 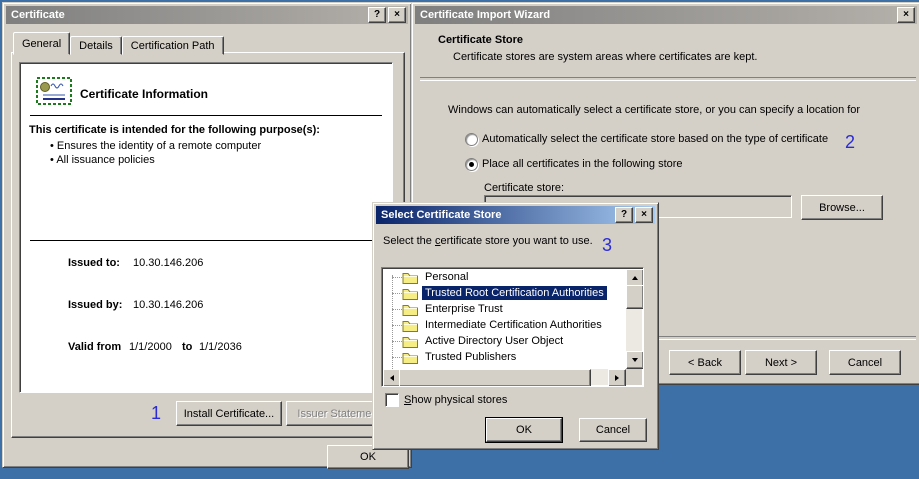 I want to click on show-physical-post: how physical stores, so click(x=459, y=400).